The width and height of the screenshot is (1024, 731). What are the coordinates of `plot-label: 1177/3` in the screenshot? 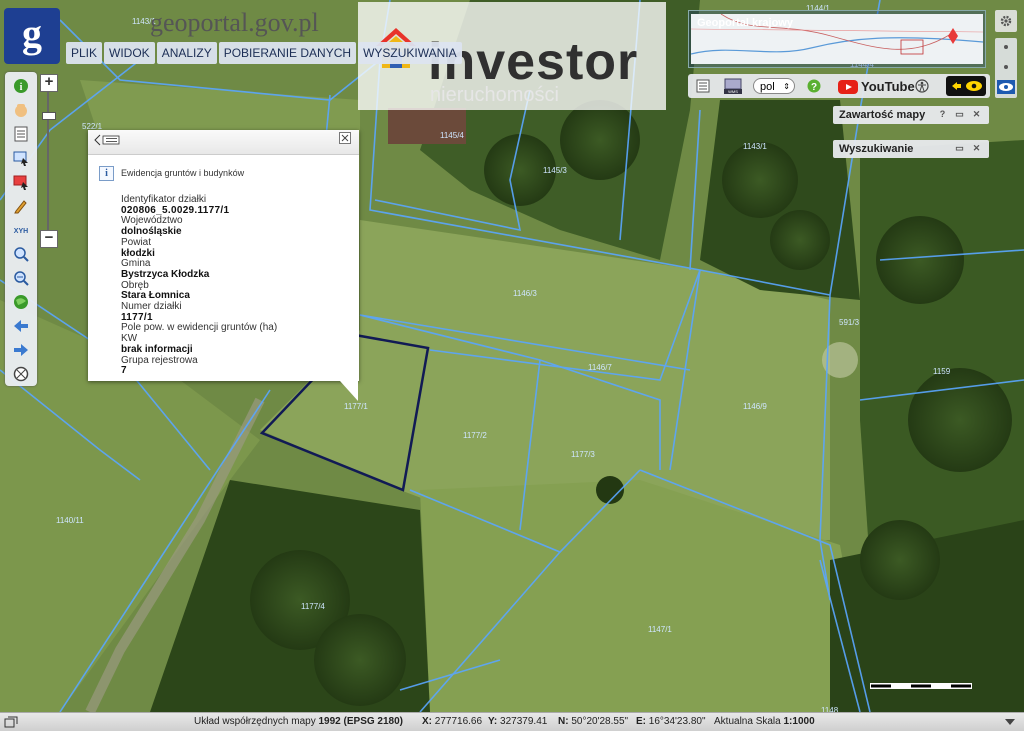 It's located at (583, 454).